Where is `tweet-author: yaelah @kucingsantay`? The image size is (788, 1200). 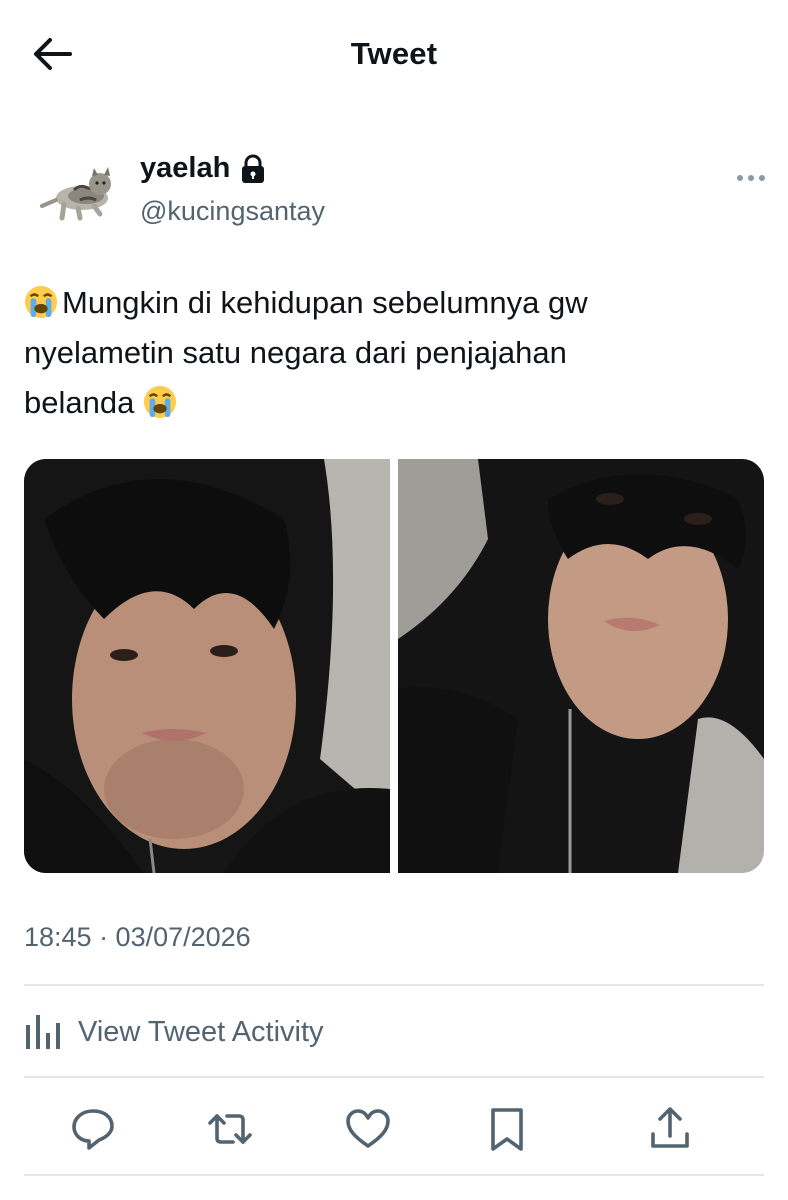 tweet-author: yaelah @kucingsantay is located at coordinates (394, 190).